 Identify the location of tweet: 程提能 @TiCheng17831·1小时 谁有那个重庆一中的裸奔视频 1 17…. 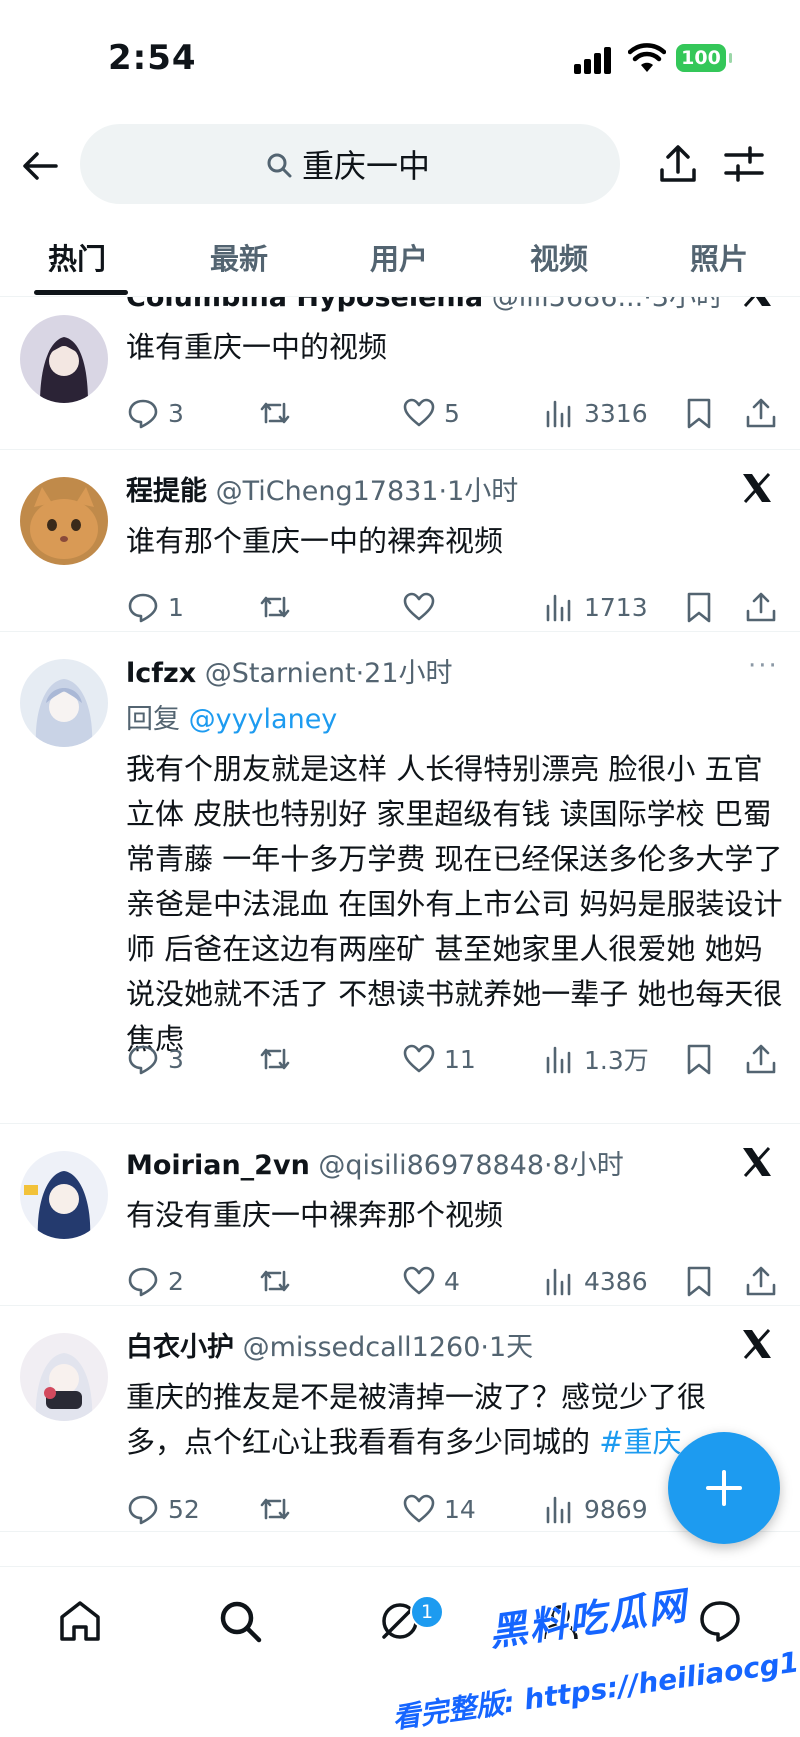
(400, 540).